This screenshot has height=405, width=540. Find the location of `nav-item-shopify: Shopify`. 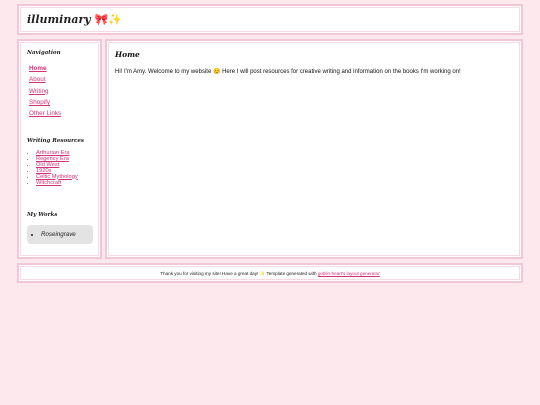

nav-item-shopify: Shopify is located at coordinates (45, 102).